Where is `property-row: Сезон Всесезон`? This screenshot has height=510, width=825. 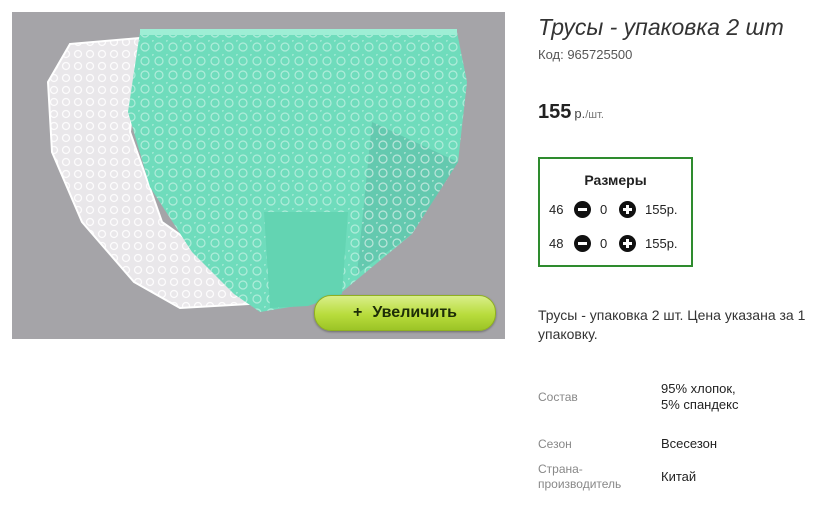 property-row: Сезон Всесезон is located at coordinates (639, 444).